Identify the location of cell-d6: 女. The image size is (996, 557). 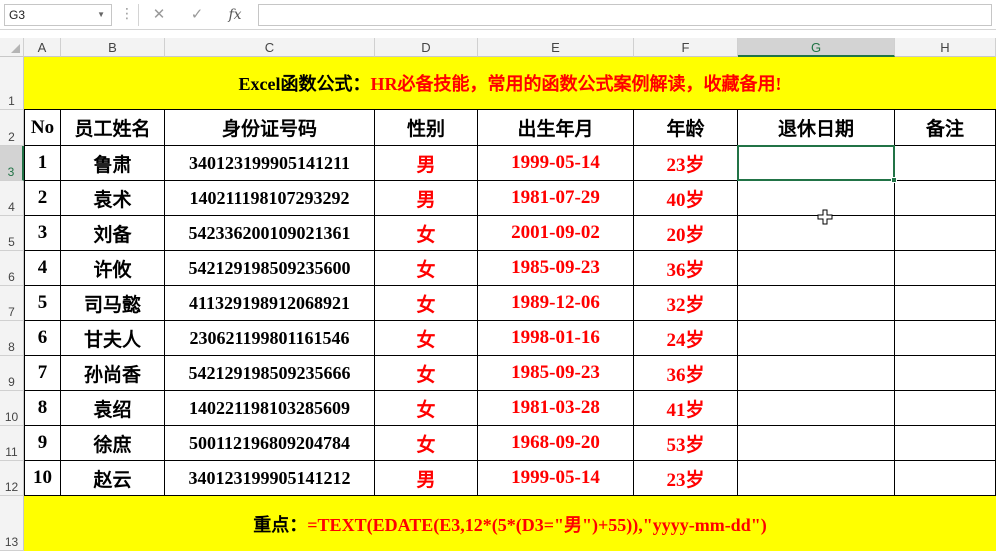
(426, 268).